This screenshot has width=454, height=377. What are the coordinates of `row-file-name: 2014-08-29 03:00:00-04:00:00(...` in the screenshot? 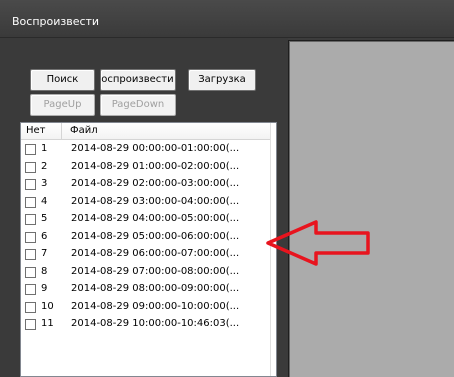 It's located at (155, 201).